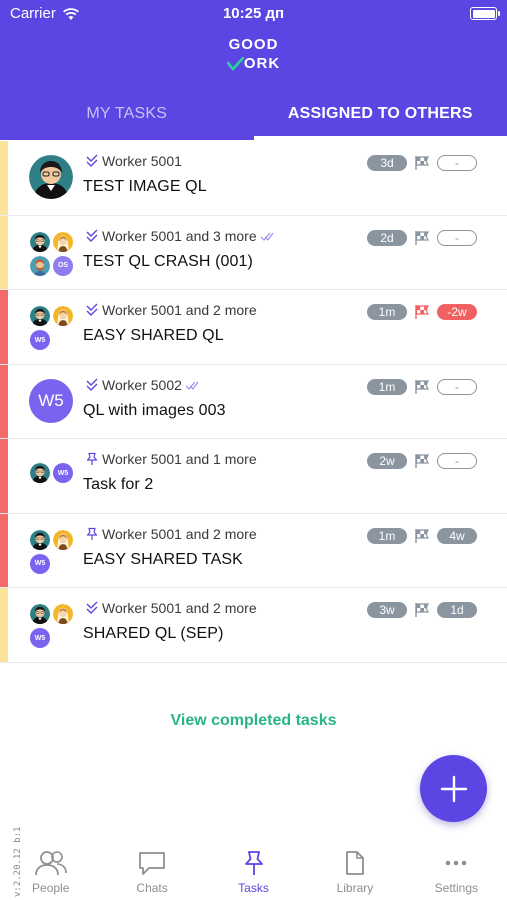  Describe the element at coordinates (267, 236) in the screenshot. I see `seen-check-icon` at that location.